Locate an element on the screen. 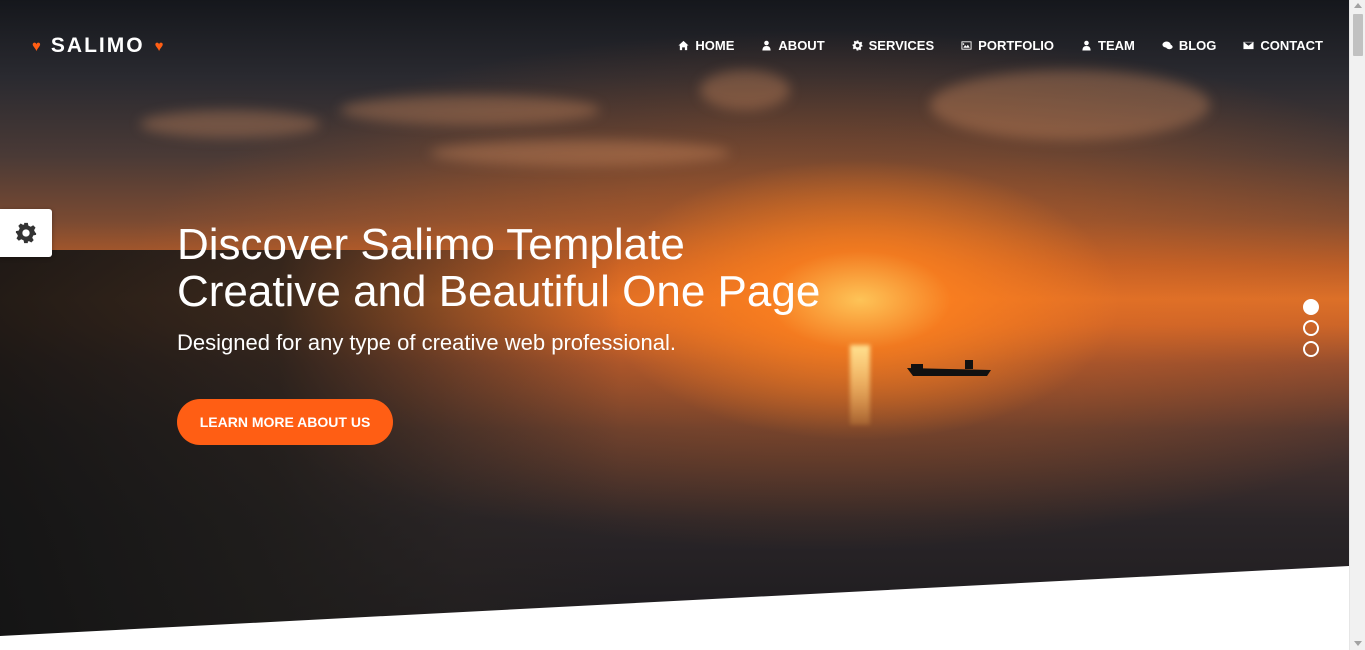 This screenshot has height=650, width=1365. section-divider is located at coordinates (674, 608).